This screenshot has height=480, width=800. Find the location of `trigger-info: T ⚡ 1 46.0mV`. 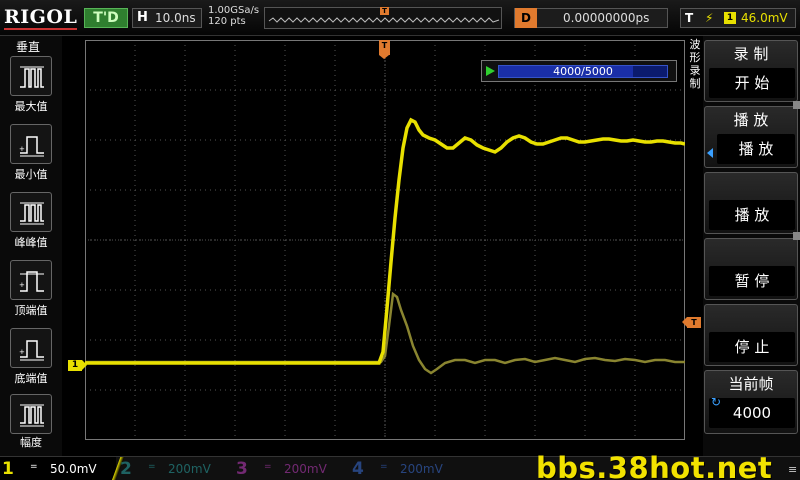

trigger-info: T ⚡ 1 46.0mV is located at coordinates (738, 18).